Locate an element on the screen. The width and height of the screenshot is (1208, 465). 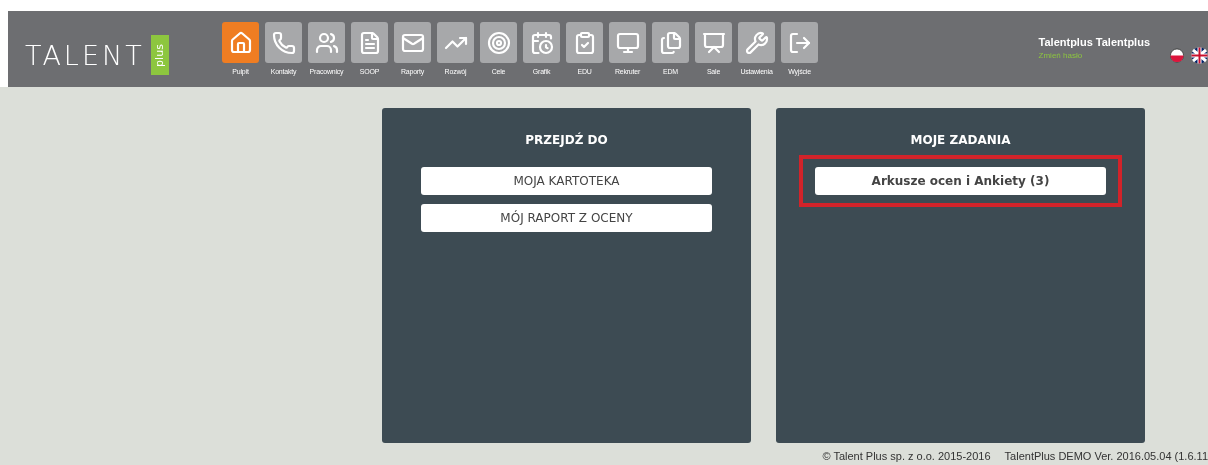
calendar-icon is located at coordinates (541, 42).